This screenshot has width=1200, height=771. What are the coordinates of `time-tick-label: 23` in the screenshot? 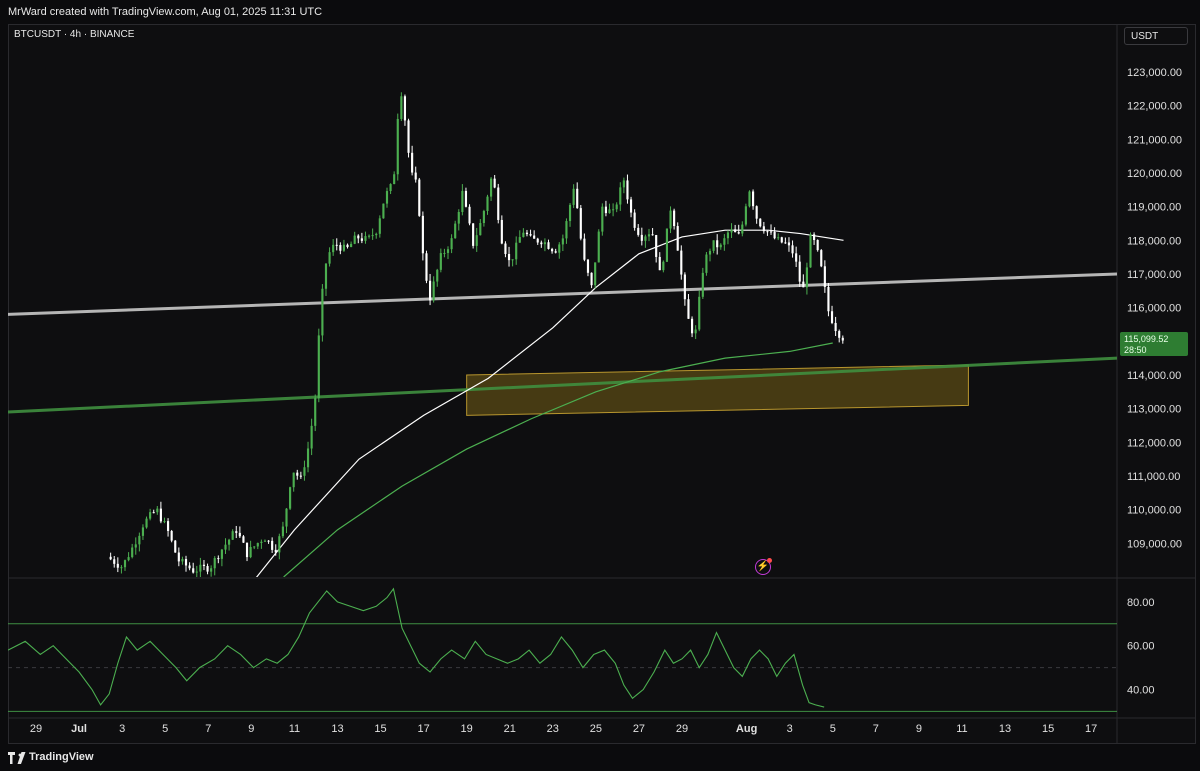 It's located at (553, 729).